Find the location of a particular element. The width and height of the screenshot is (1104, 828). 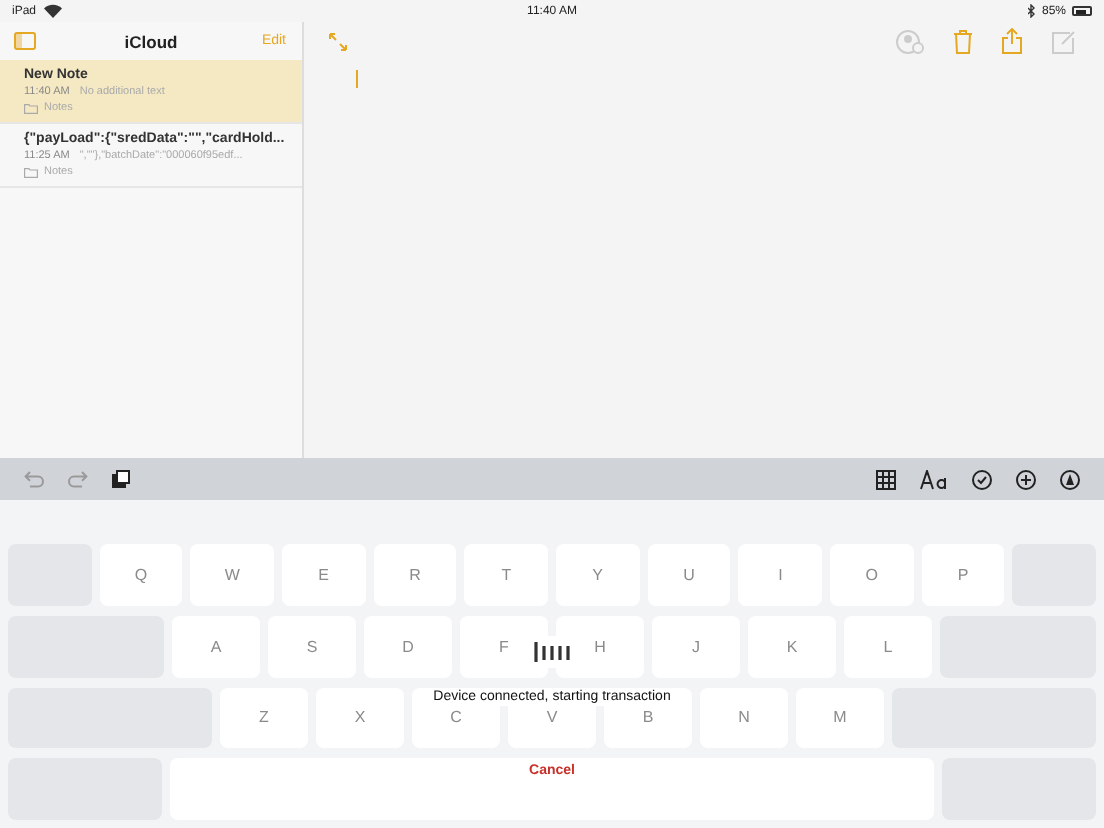

keyboard-key: X is located at coordinates (360, 718).